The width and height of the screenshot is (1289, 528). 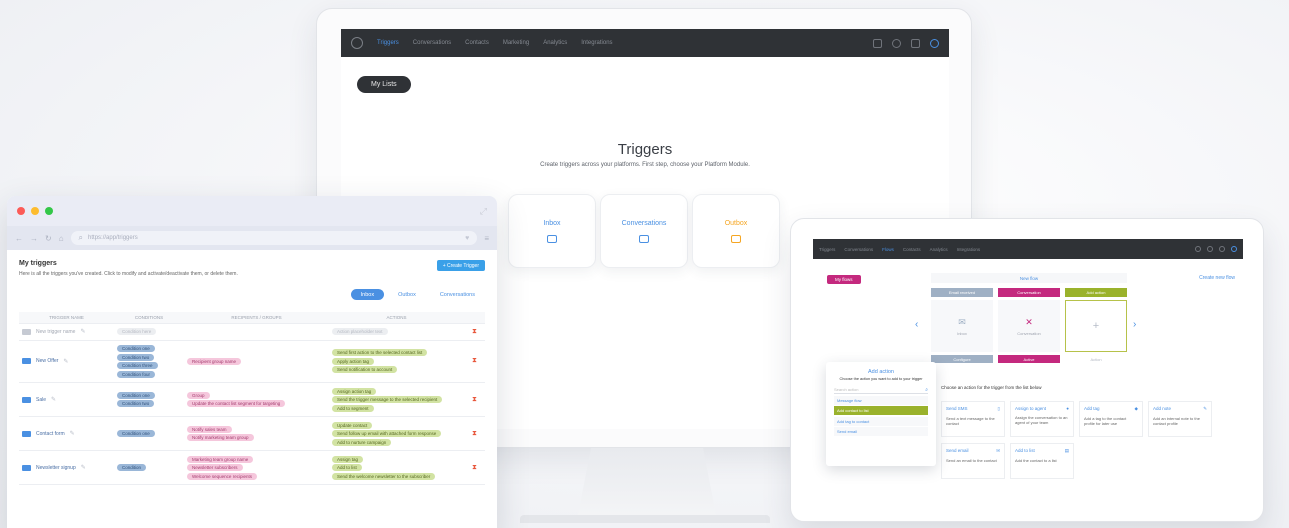 What do you see at coordinates (736, 231) in the screenshot?
I see `module-card-outbox: Outbox` at bounding box center [736, 231].